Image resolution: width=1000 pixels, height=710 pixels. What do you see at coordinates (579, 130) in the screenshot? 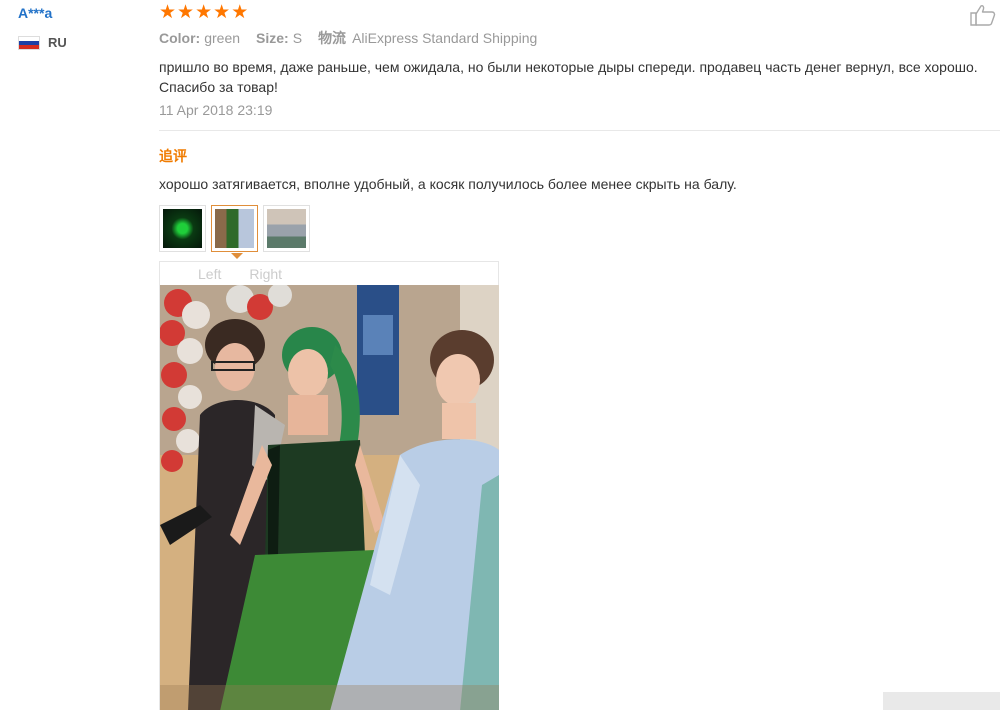
I see `divider` at bounding box center [579, 130].